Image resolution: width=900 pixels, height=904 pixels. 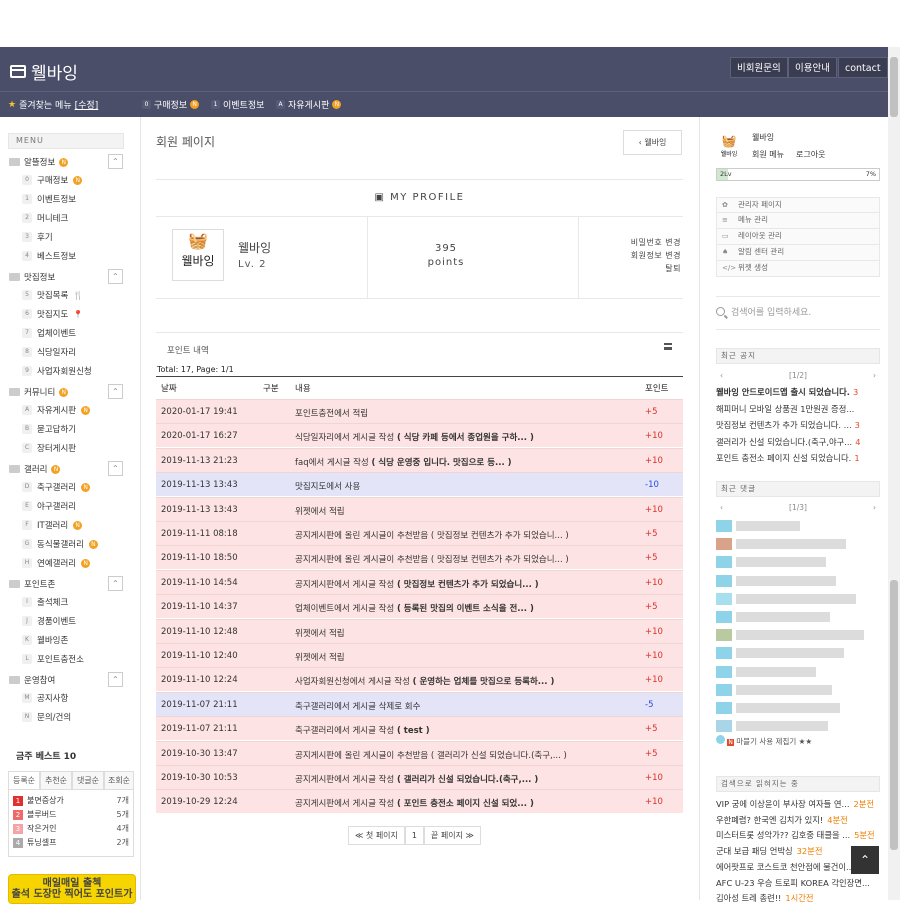 What do you see at coordinates (656, 255) in the screenshot?
I see `edit-profile-link: 회원정보 변경` at bounding box center [656, 255].